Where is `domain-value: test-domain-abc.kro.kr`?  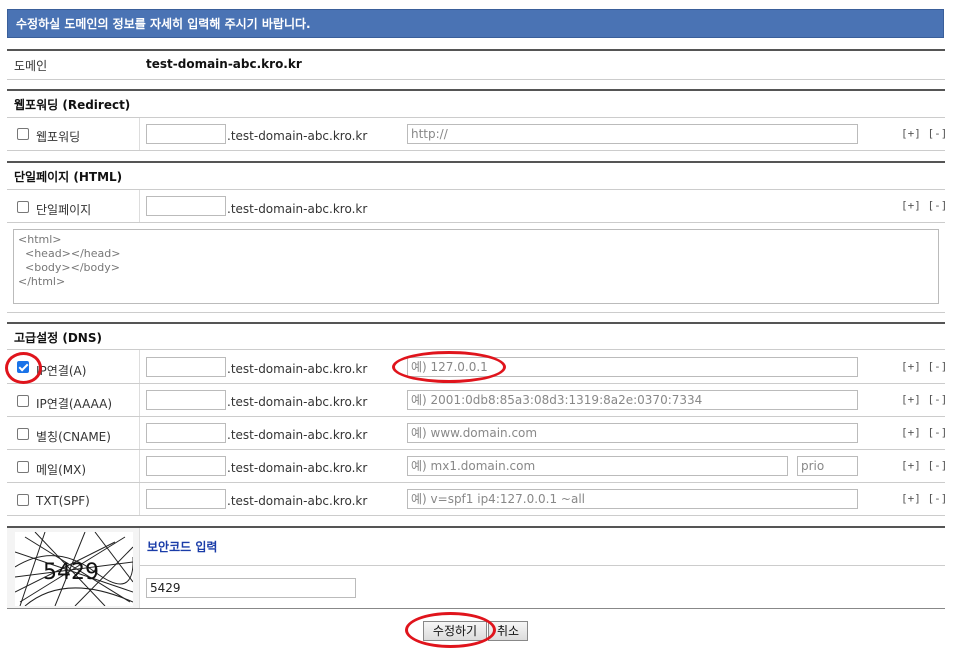 domain-value: test-domain-abc.kro.kr is located at coordinates (224, 64).